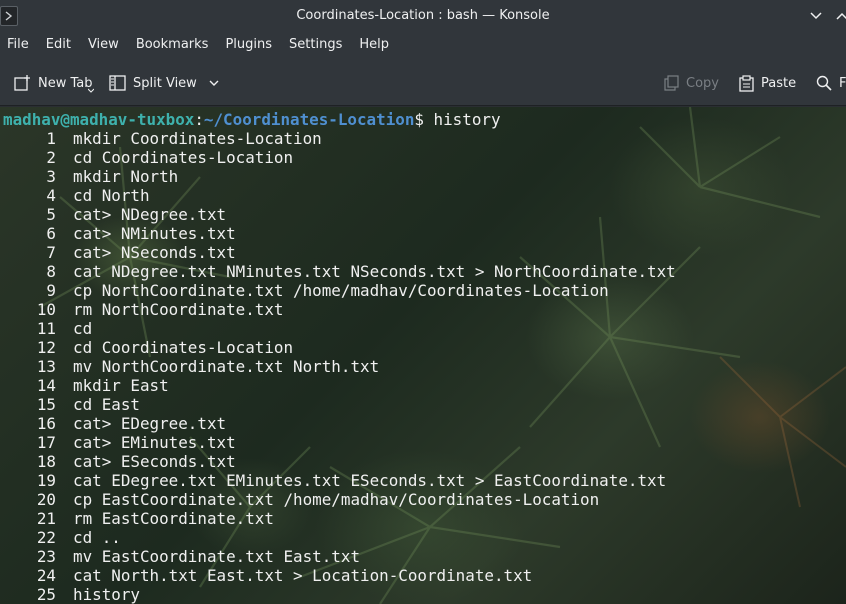 The width and height of the screenshot is (846, 604). I want to click on new-tab-icon, so click(22, 83).